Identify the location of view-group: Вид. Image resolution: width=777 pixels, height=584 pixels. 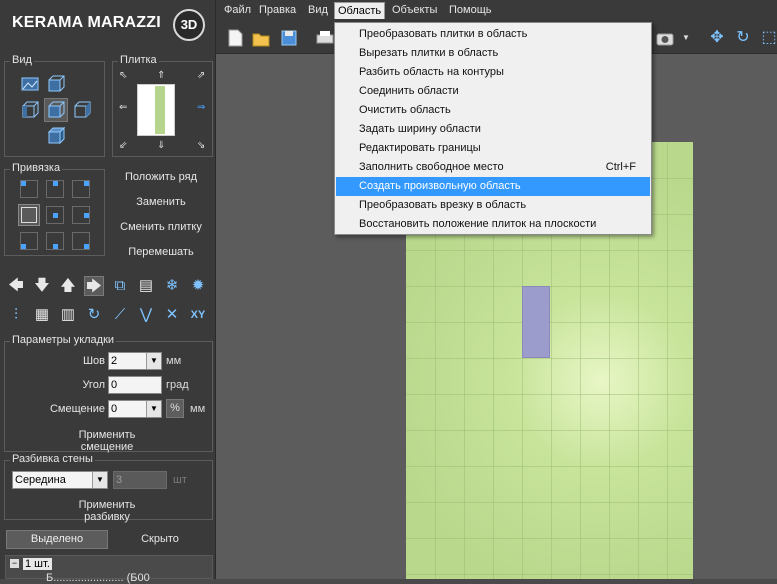
(54, 105).